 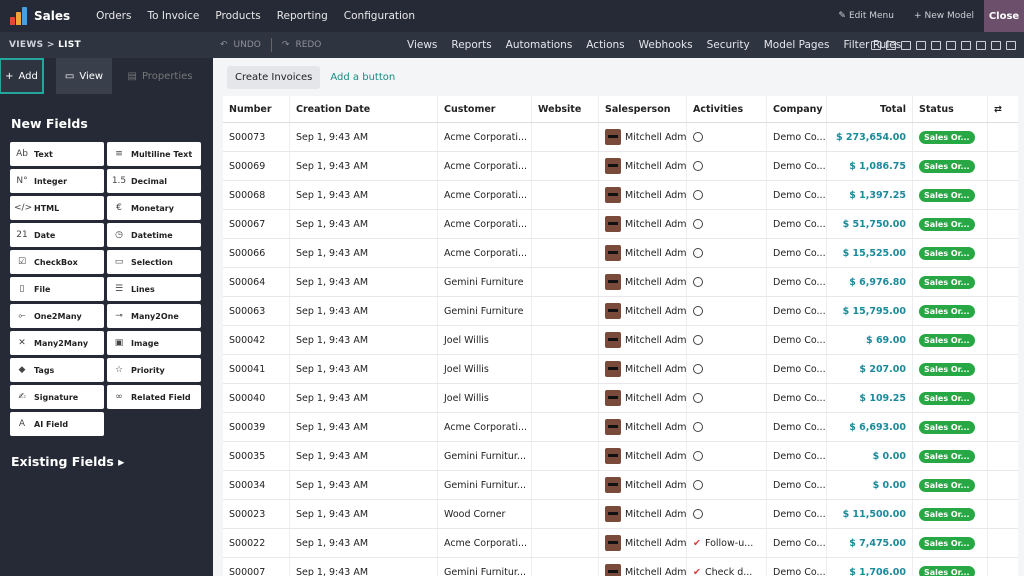 What do you see at coordinates (981, 45) in the screenshot?
I see `gantt-view-icon` at bounding box center [981, 45].